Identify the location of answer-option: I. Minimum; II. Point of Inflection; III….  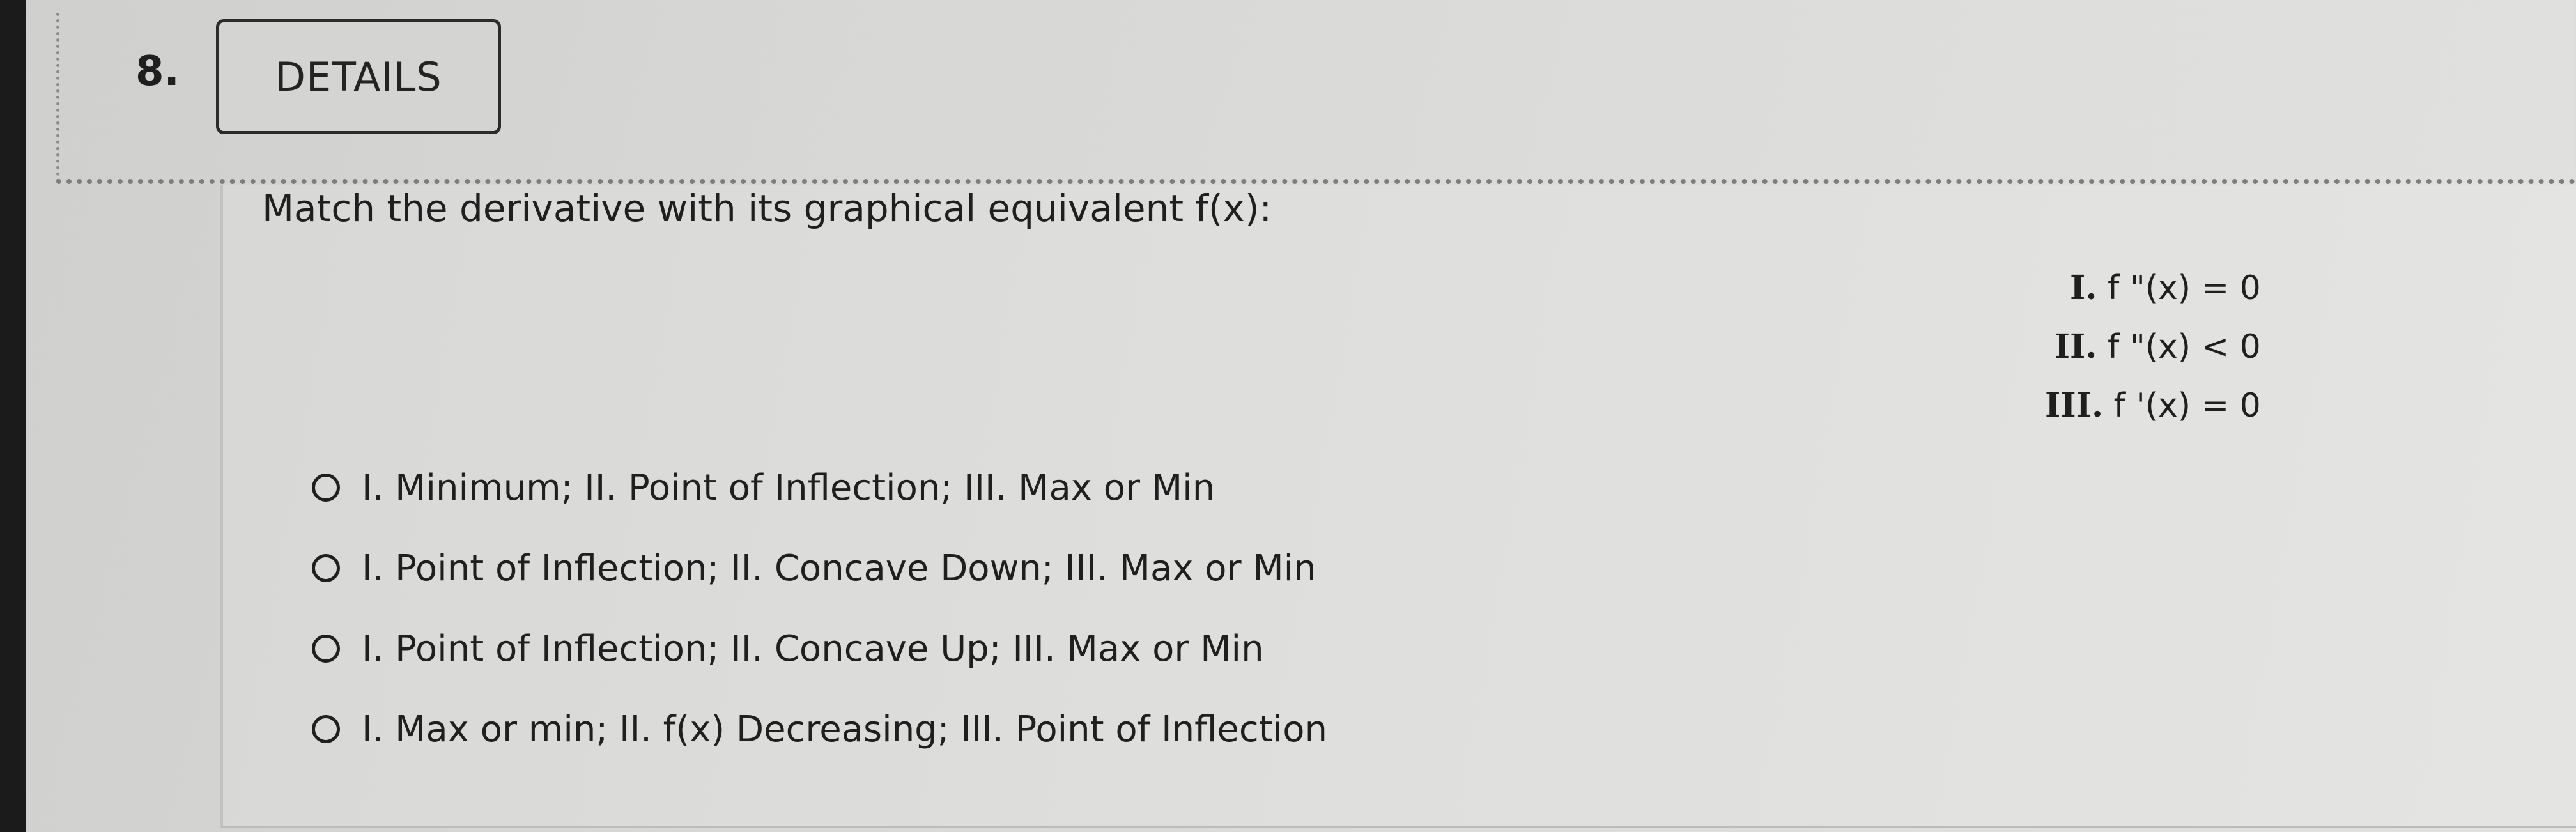
(819, 487).